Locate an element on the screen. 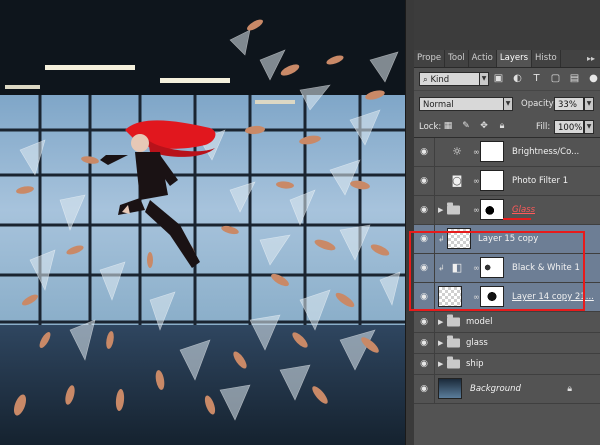  layer-15-copy: ◉ ↲ Layer 15 copy is located at coordinates (507, 239).